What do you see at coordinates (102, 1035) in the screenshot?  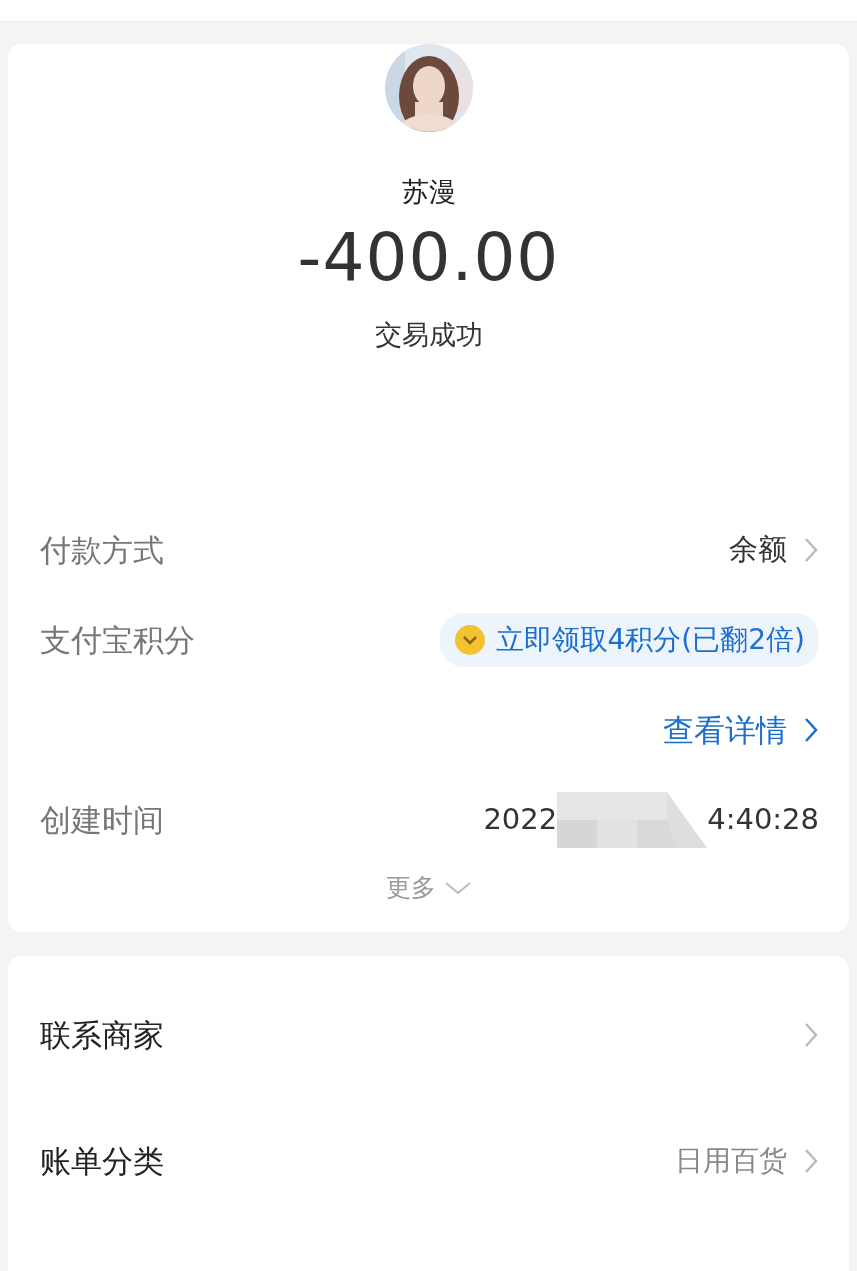 I see `row-label: 联系商家` at bounding box center [102, 1035].